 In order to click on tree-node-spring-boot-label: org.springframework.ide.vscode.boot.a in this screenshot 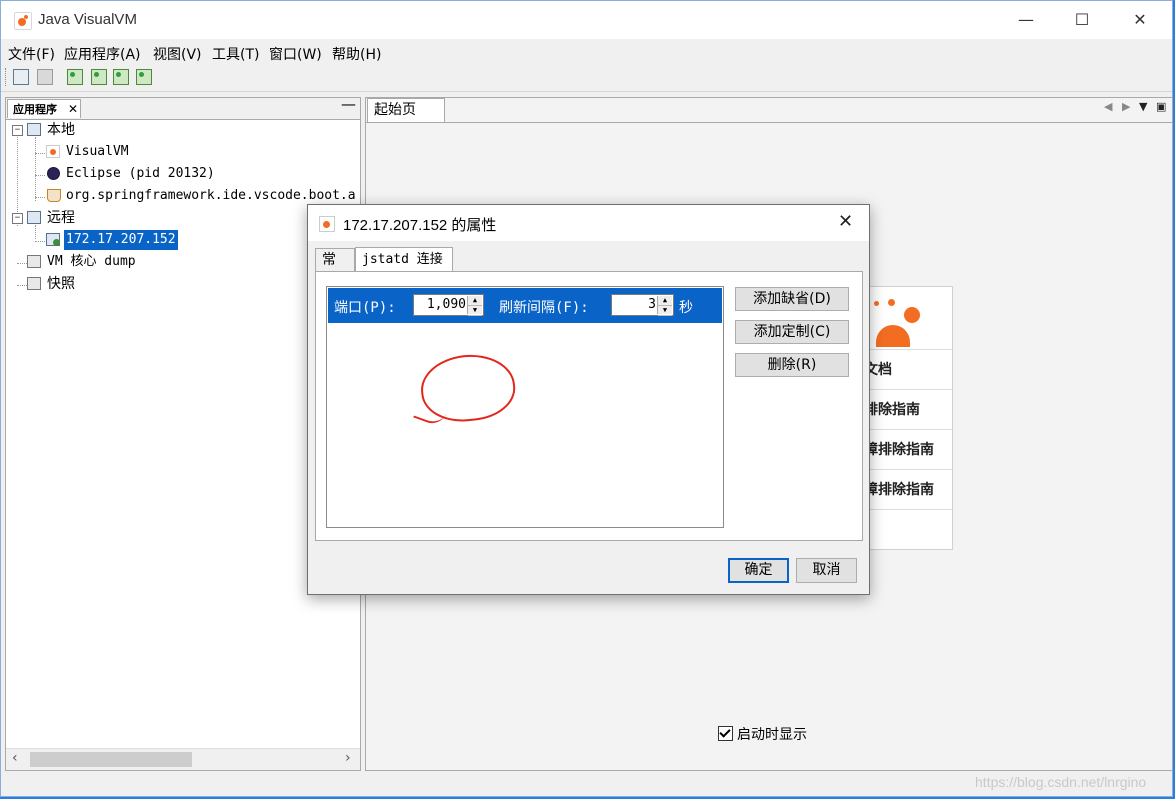, I will do `click(211, 195)`.